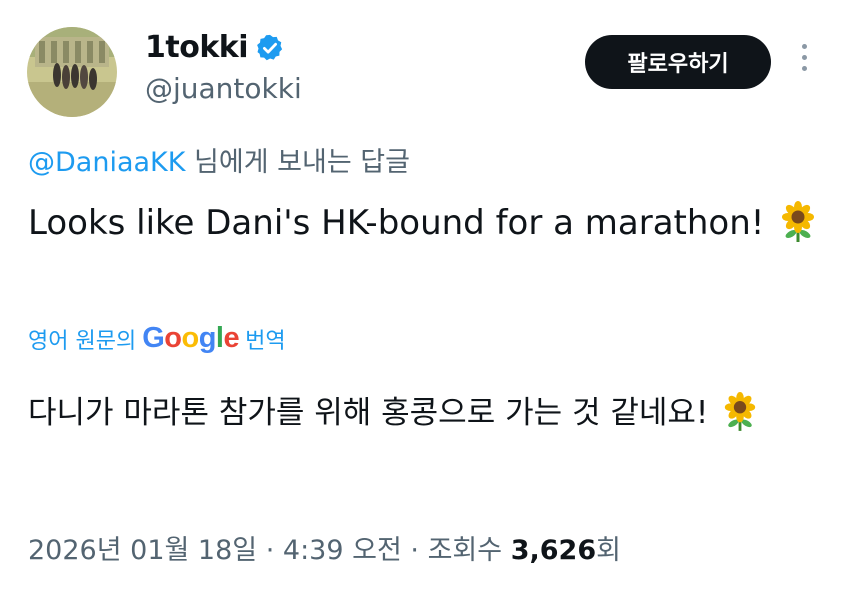  I want to click on user-handle: @juantokki, so click(223, 88).